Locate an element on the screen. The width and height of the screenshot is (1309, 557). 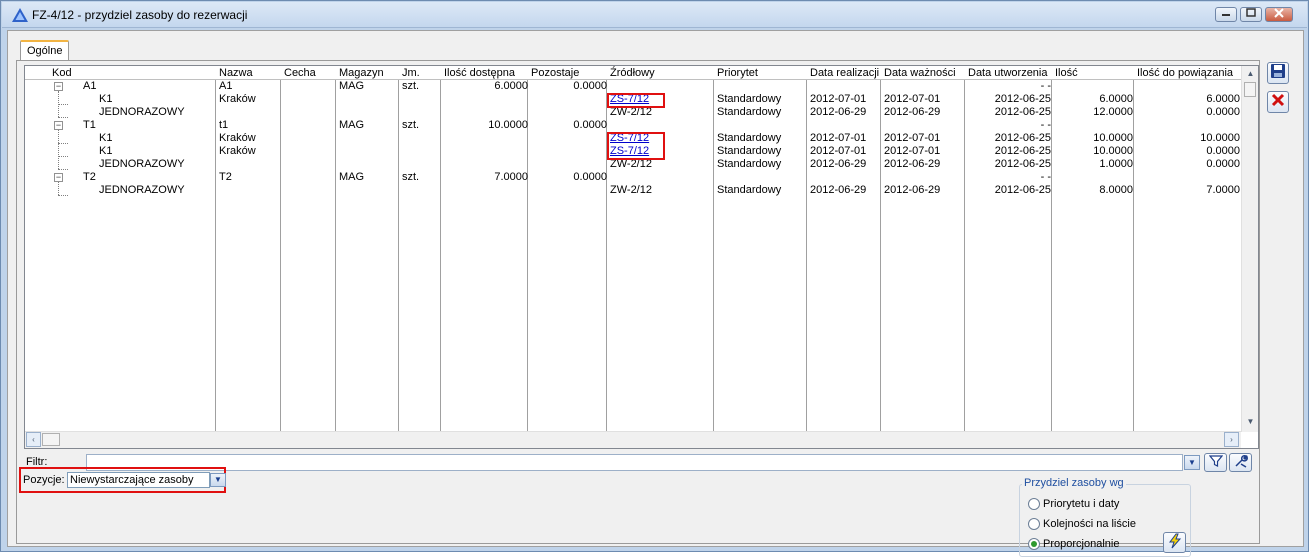
cell-kod: T1 is located at coordinates (89, 125).